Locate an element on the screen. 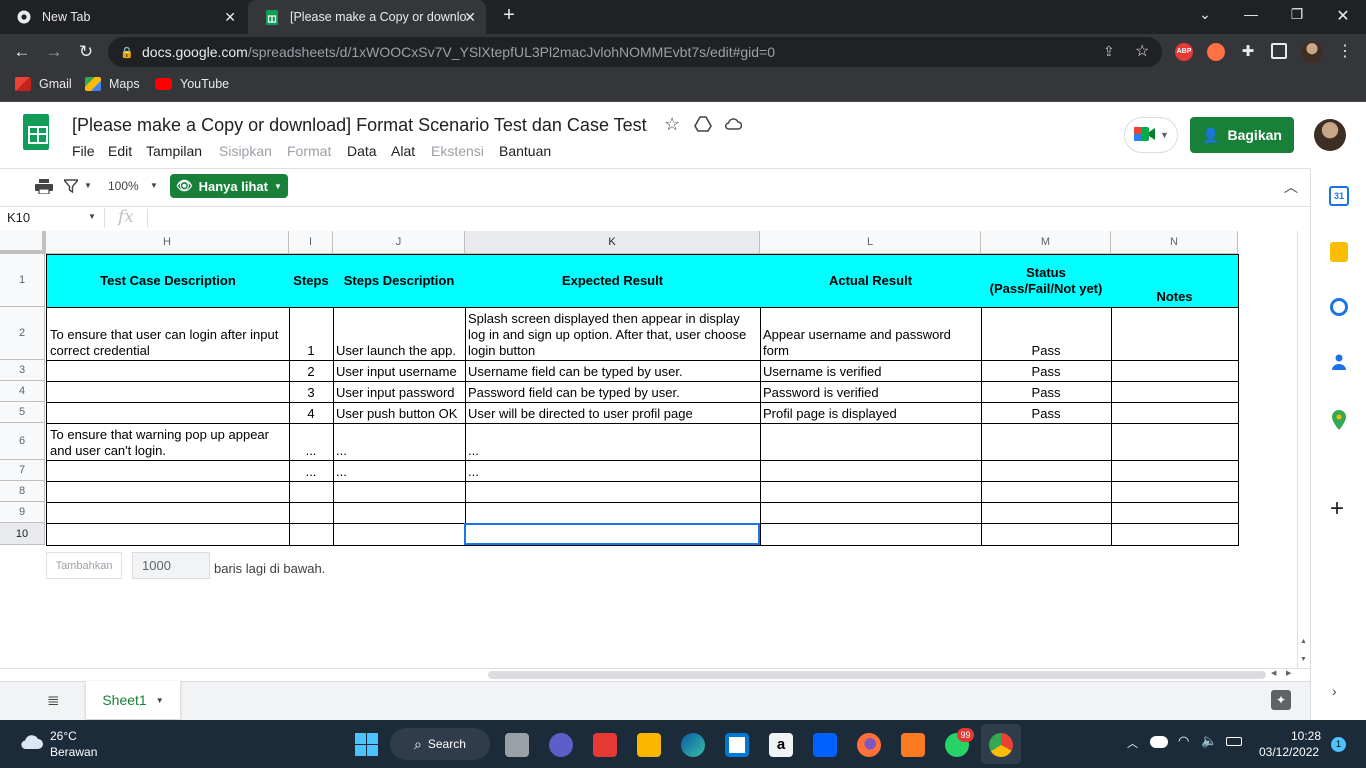  cell-h10 is located at coordinates (168, 534).